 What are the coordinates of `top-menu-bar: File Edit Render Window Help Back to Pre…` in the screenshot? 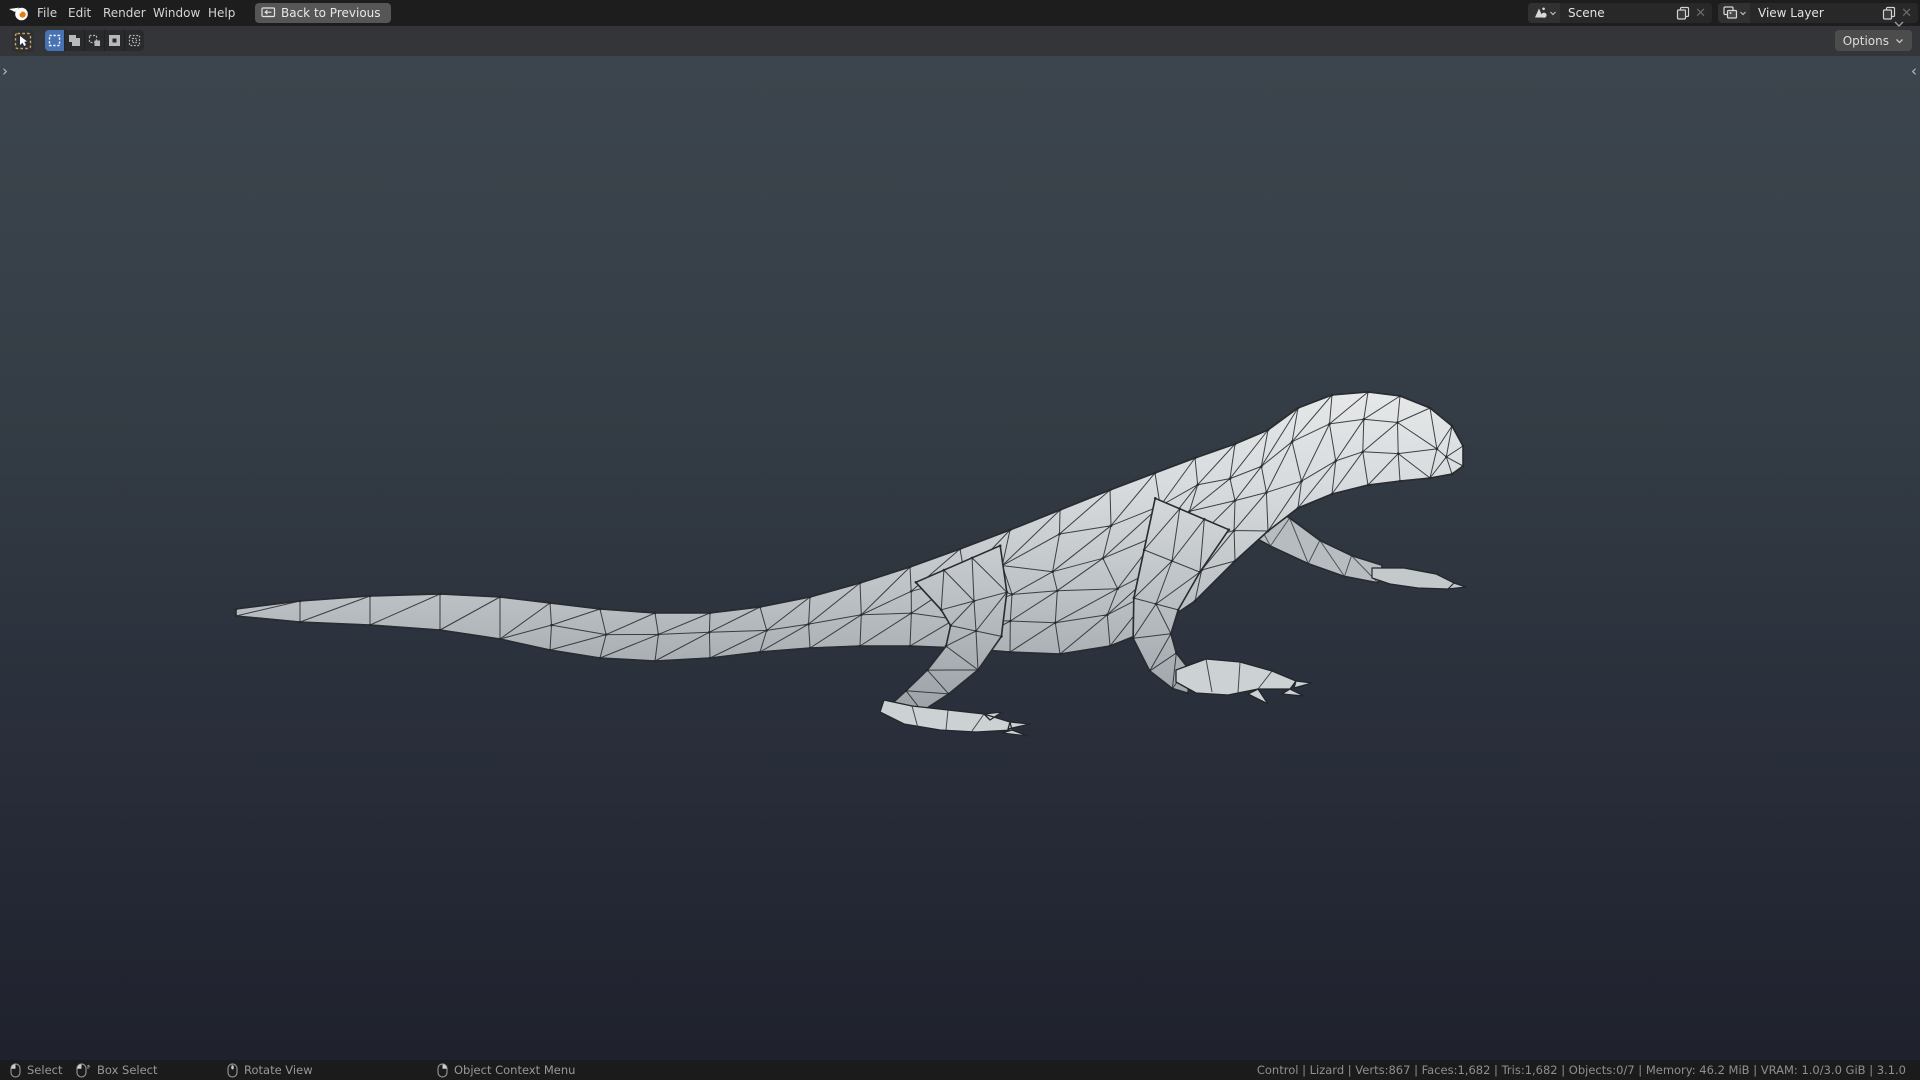 It's located at (960, 13).